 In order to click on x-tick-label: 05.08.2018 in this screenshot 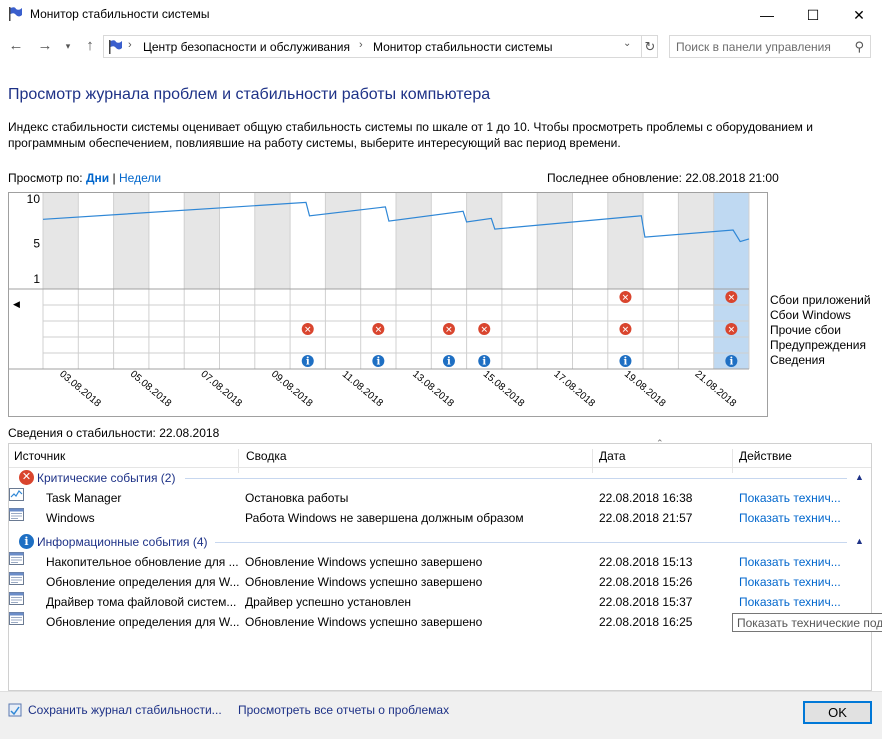, I will do `click(151, 389)`.